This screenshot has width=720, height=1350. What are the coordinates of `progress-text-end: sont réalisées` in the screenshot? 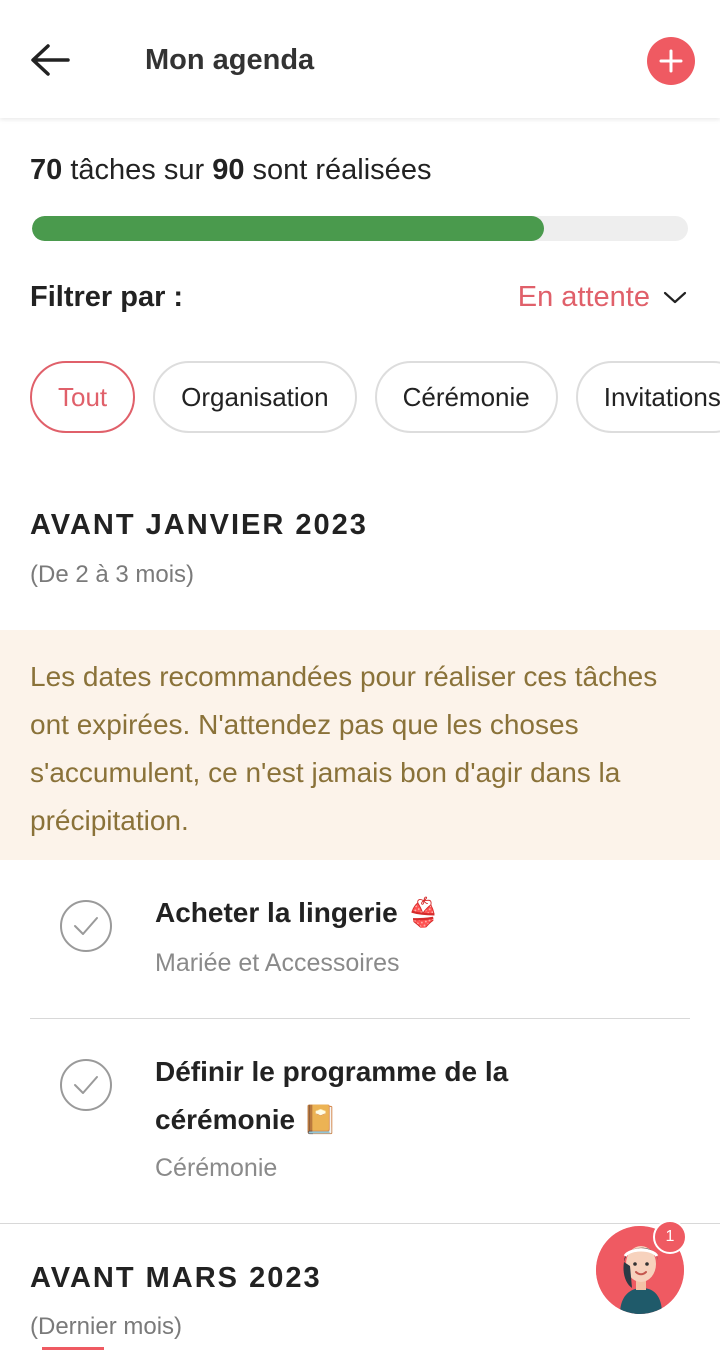 It's located at (342, 170).